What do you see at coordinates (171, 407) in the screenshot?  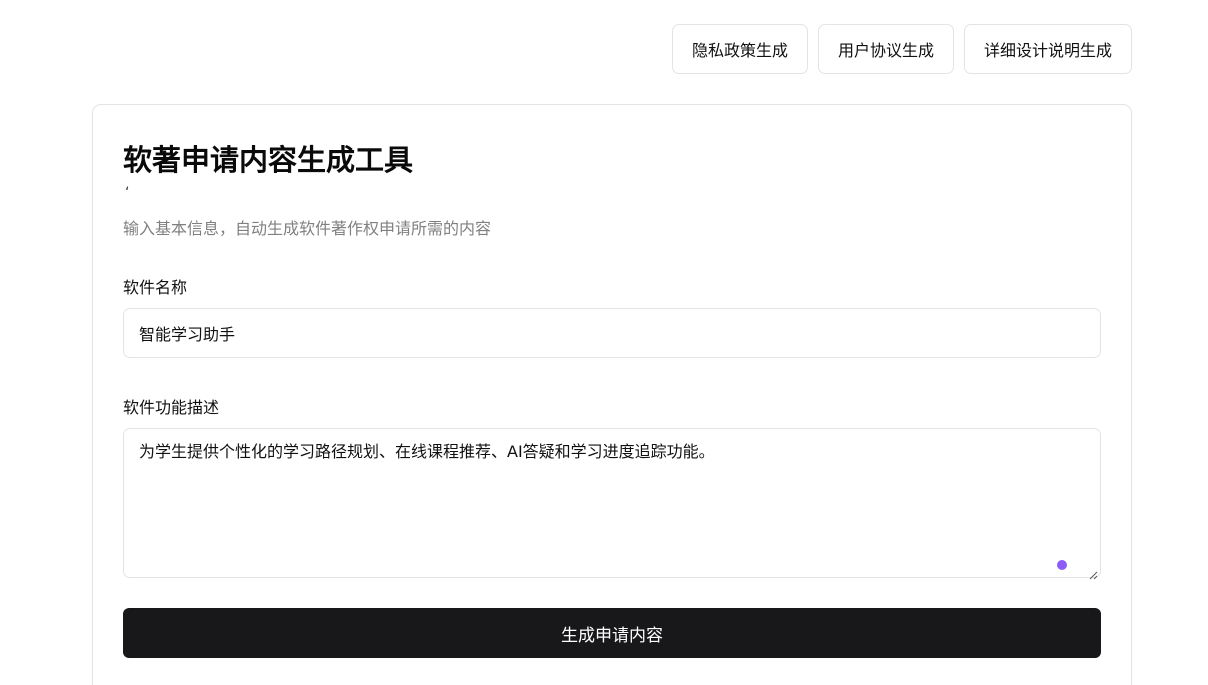 I see `software-description-label: 软件功能描述` at bounding box center [171, 407].